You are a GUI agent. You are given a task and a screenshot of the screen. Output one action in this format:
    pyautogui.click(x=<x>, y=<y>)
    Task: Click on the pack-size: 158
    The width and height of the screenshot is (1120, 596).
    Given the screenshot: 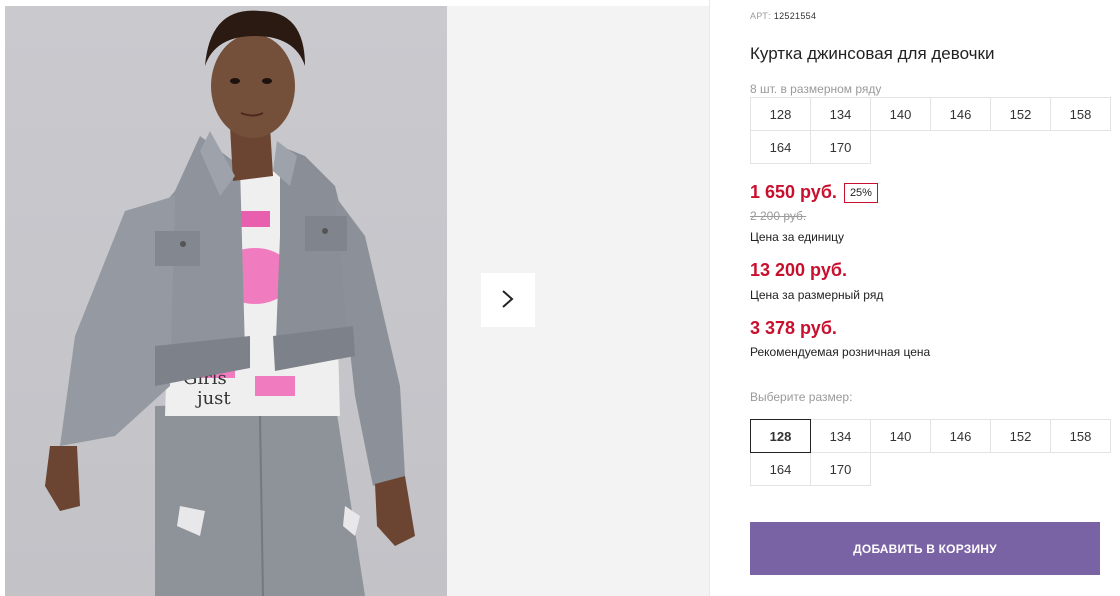 What is the action you would take?
    pyautogui.click(x=1080, y=114)
    